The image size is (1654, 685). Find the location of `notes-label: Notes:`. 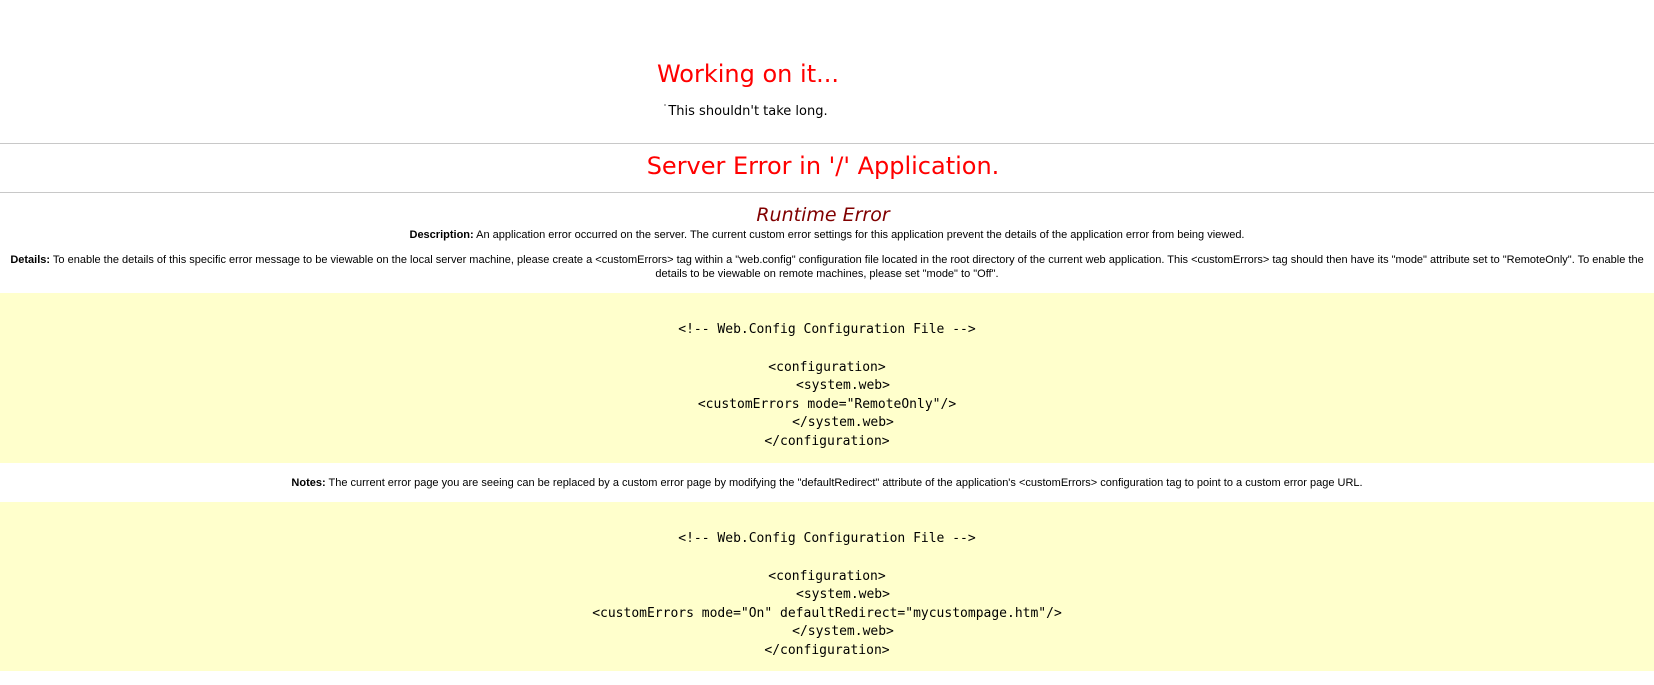

notes-label: Notes: is located at coordinates (308, 483).